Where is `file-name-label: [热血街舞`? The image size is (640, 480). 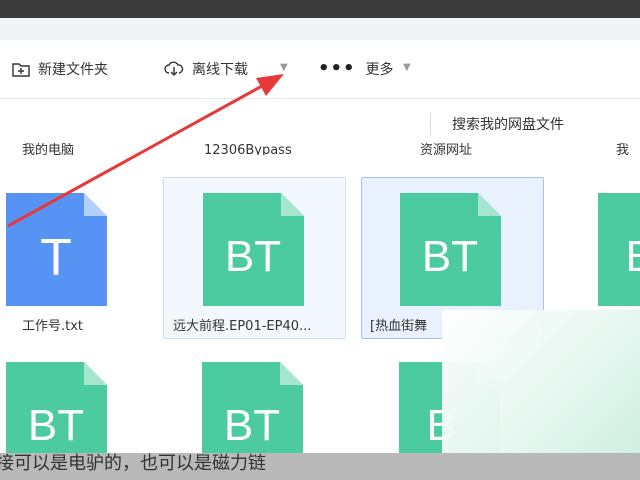 file-name-label: [热血街舞 is located at coordinates (399, 326).